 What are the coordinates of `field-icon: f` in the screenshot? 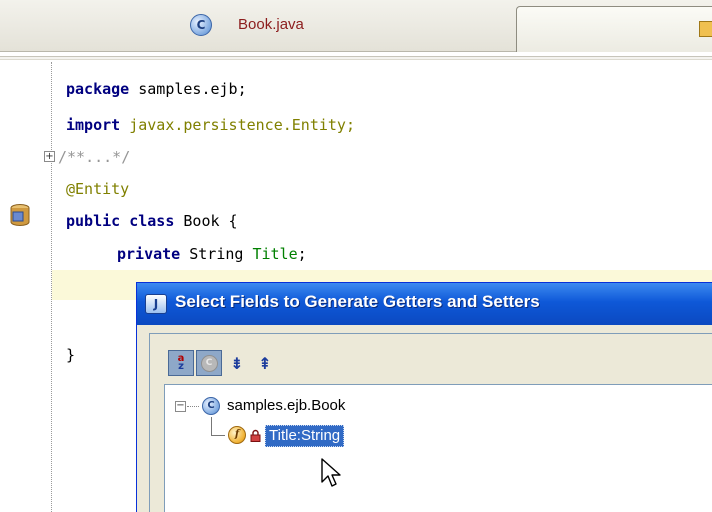 It's located at (237, 435).